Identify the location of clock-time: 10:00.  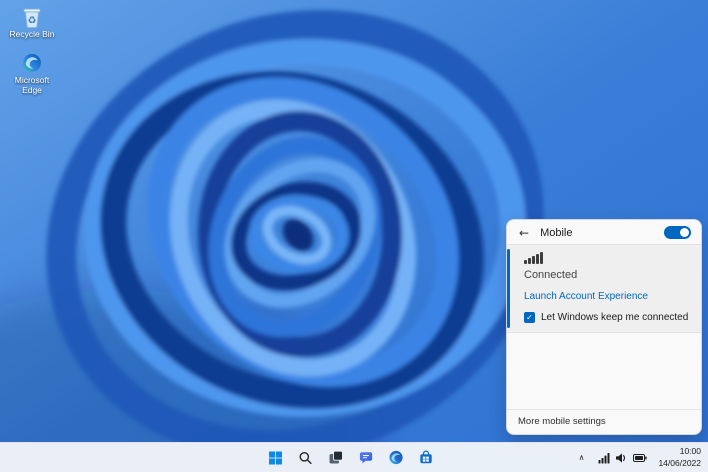
(690, 451).